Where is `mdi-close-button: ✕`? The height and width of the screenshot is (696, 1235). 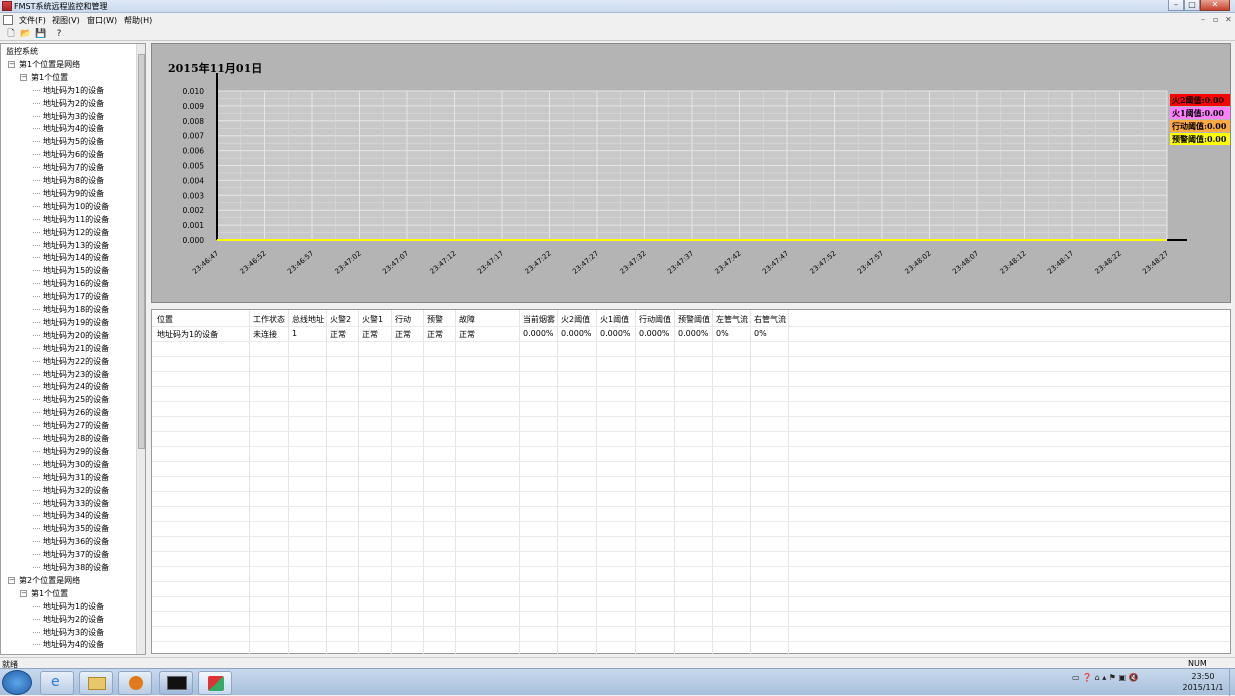
mdi-close-button: ✕ is located at coordinates (1228, 19).